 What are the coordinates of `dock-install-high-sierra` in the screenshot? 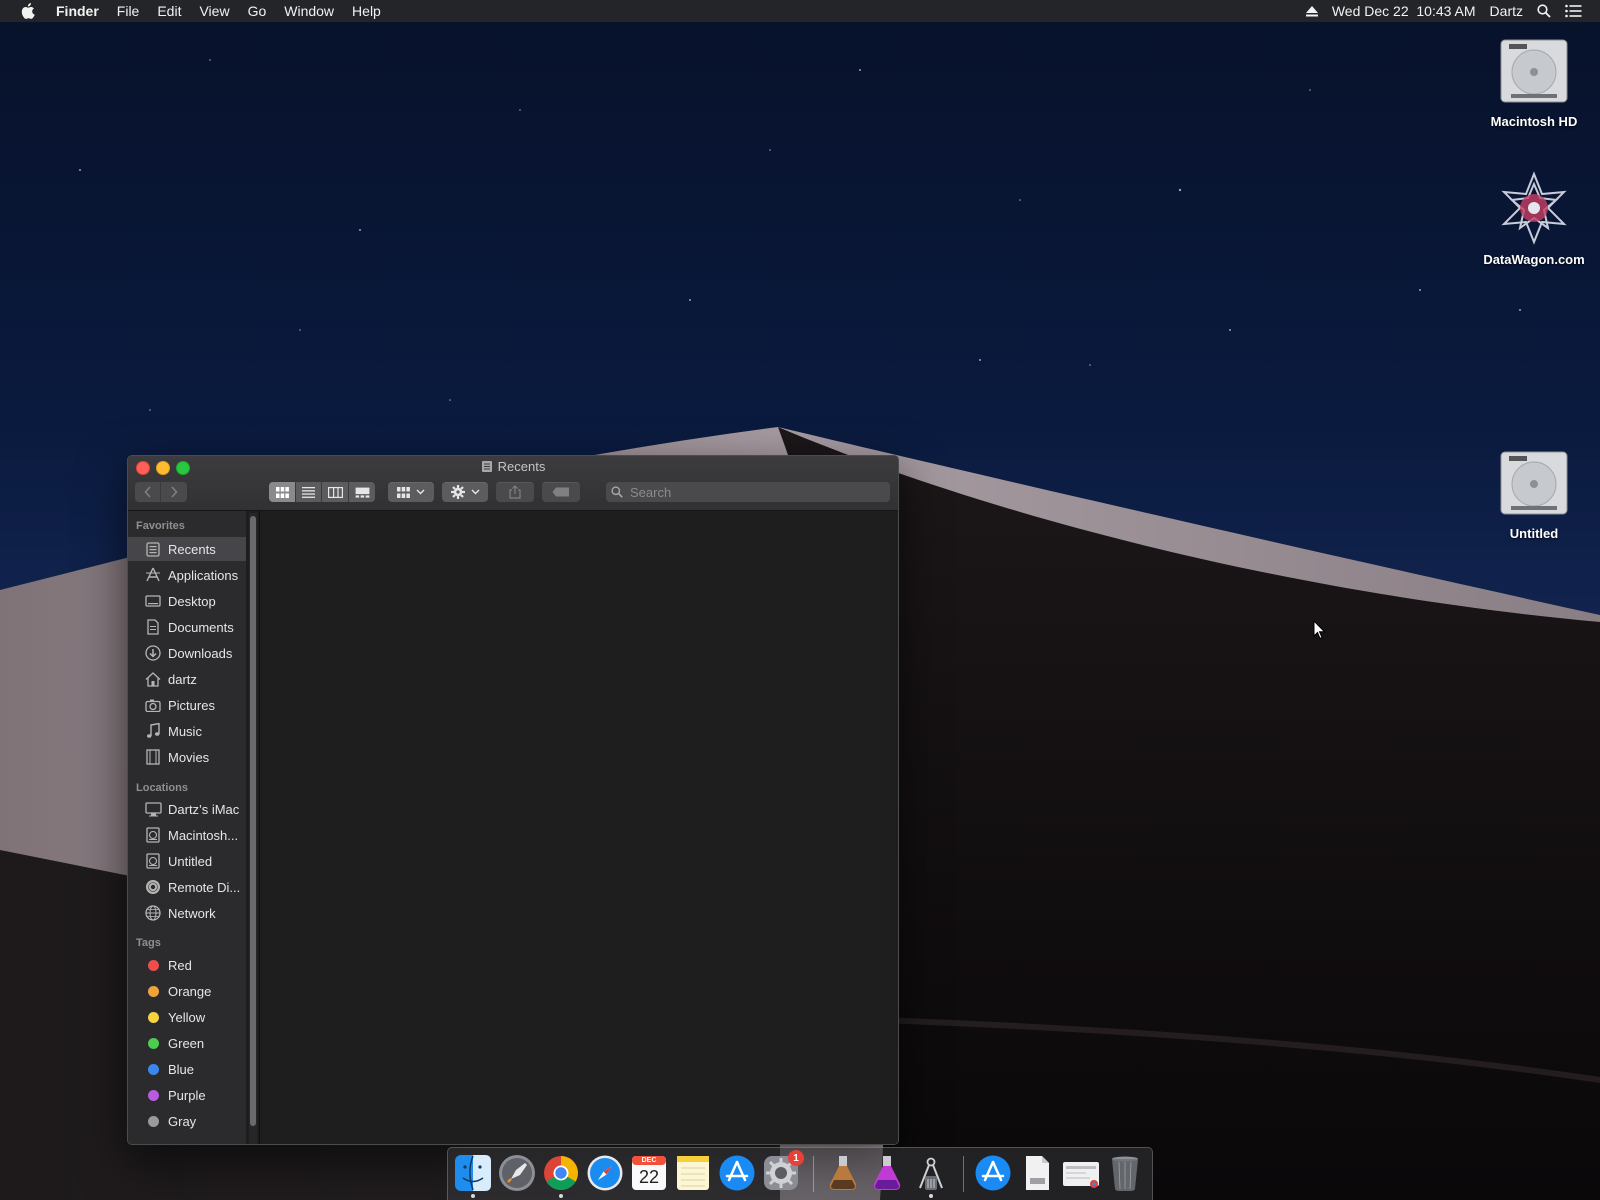 It's located at (843, 1173).